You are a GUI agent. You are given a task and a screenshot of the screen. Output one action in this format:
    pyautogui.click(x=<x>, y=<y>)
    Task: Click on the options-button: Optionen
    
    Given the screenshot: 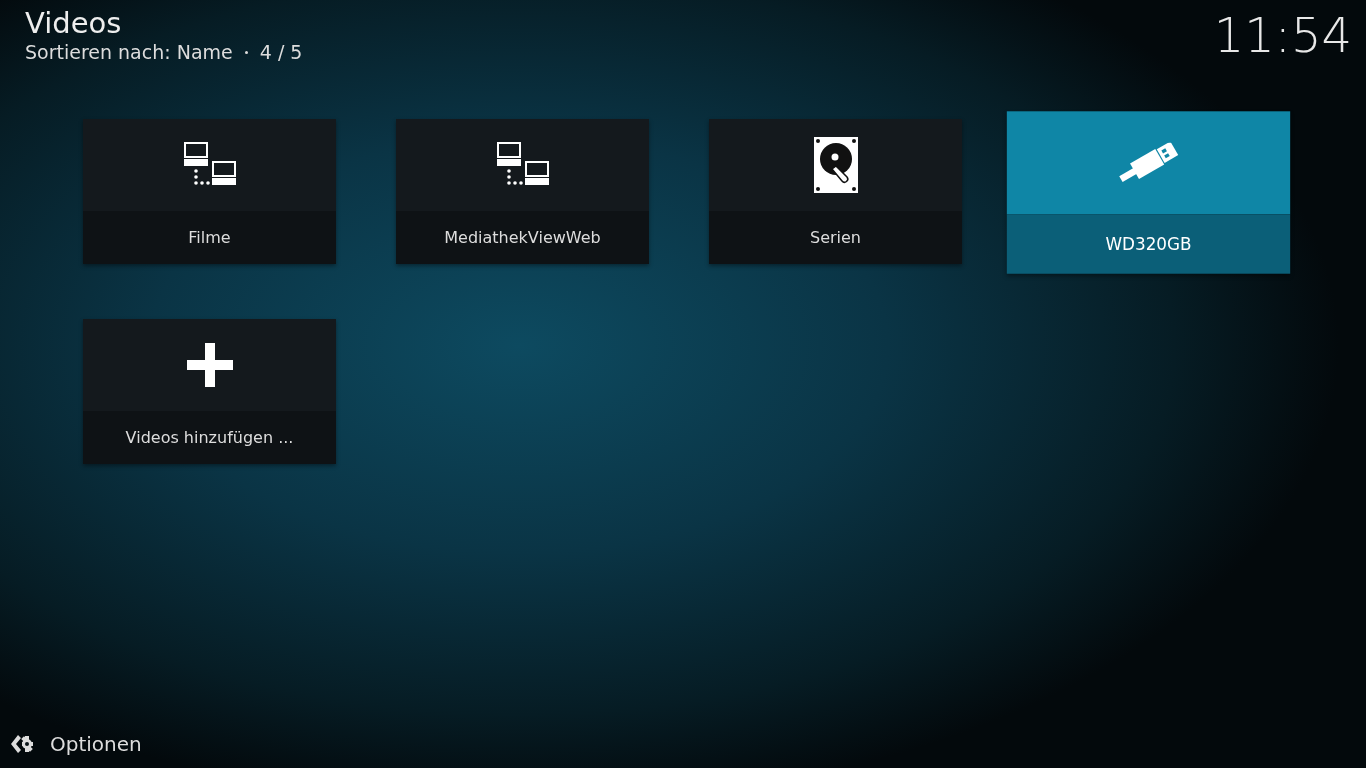 What is the action you would take?
    pyautogui.click(x=76, y=744)
    